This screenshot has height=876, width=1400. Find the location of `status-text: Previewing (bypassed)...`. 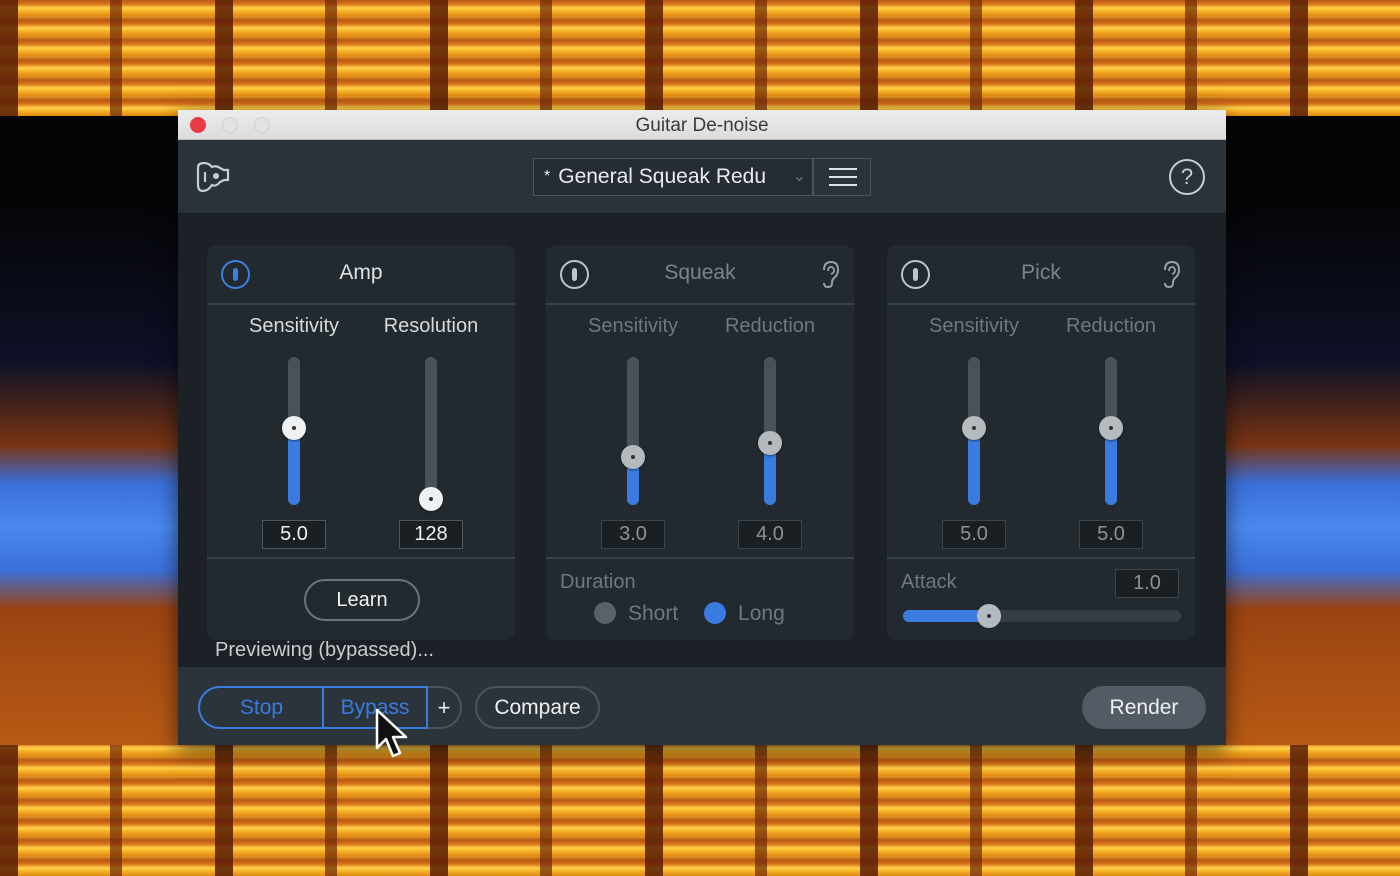

status-text: Previewing (bypassed)... is located at coordinates (324, 650).